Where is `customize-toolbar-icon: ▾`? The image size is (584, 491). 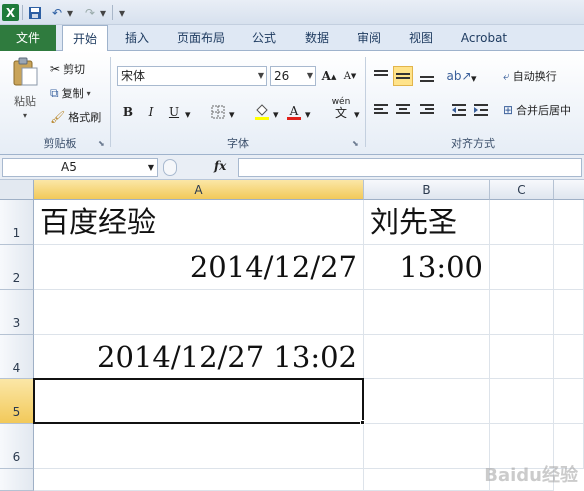 customize-toolbar-icon: ▾ is located at coordinates (122, 12).